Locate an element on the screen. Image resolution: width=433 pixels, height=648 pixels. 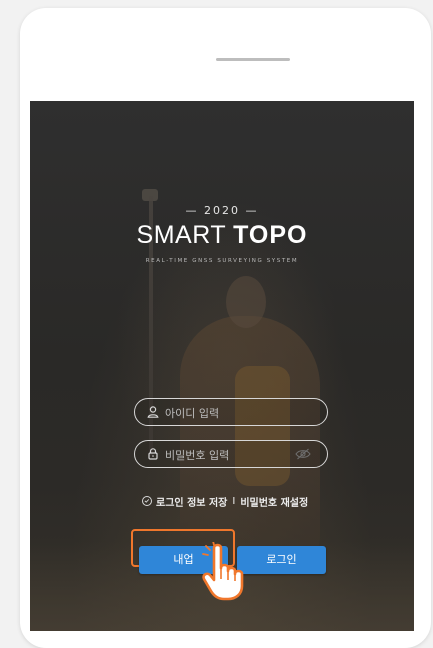
reset-password-link: 비밀번호 재설정 is located at coordinates (274, 501).